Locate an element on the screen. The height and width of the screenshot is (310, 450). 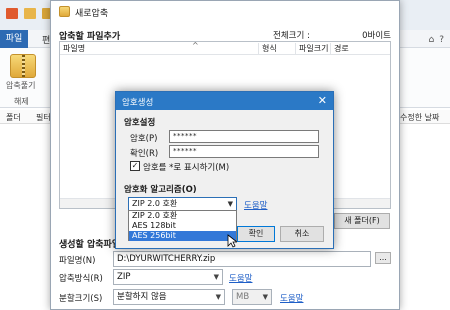
split-select-value: 분할하지 않음 is located at coordinates (142, 297).